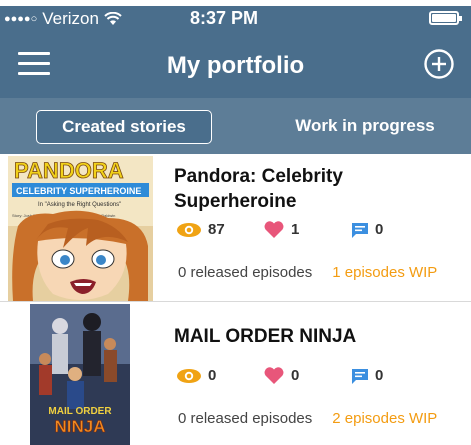  Describe the element at coordinates (216, 229) in the screenshot. I see `views-count: 87` at that location.